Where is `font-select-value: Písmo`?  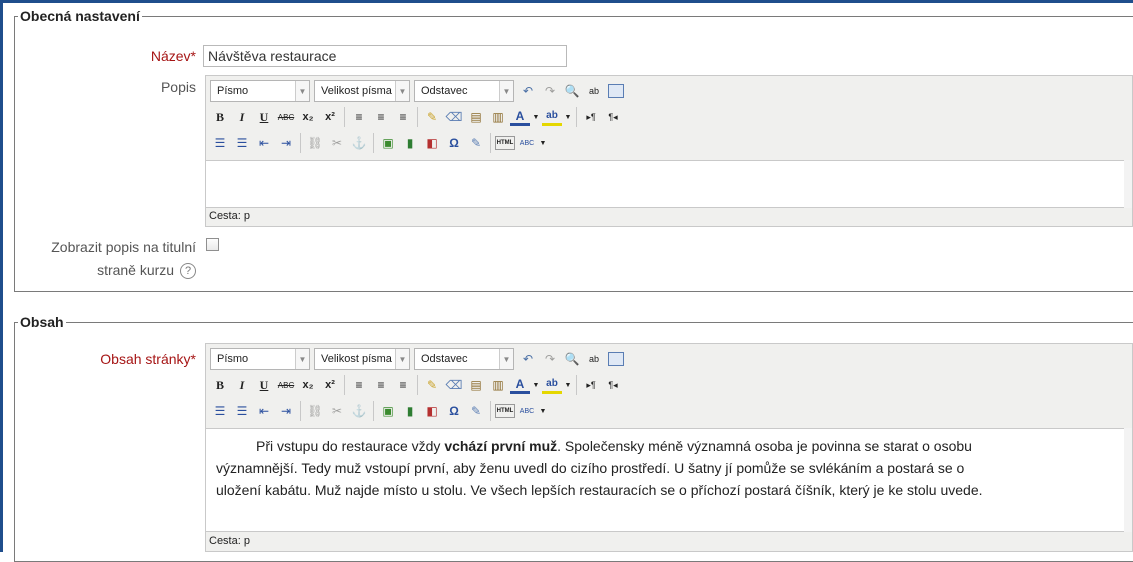
font-select-value: Písmo is located at coordinates (233, 359).